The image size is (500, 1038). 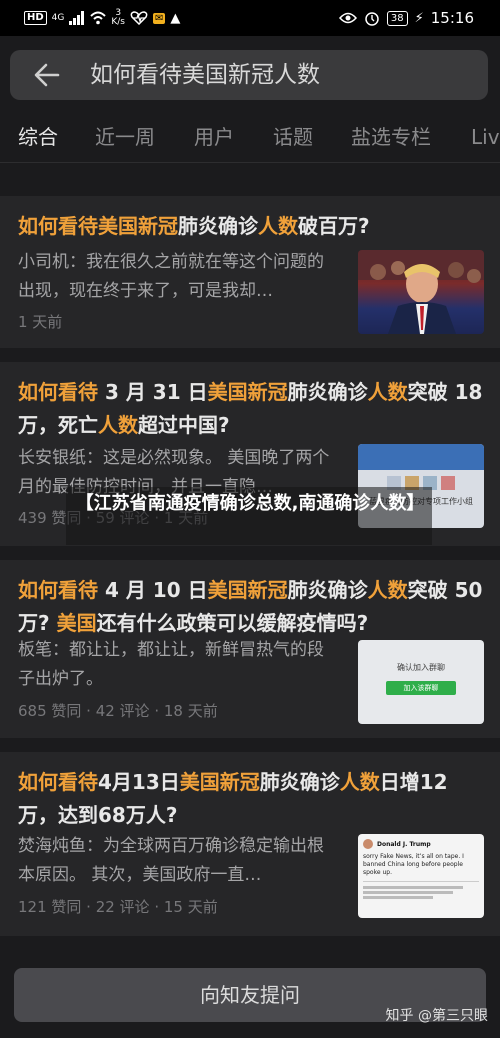 What do you see at coordinates (421, 688) in the screenshot?
I see `thumb-button: 加入该群聊` at bounding box center [421, 688].